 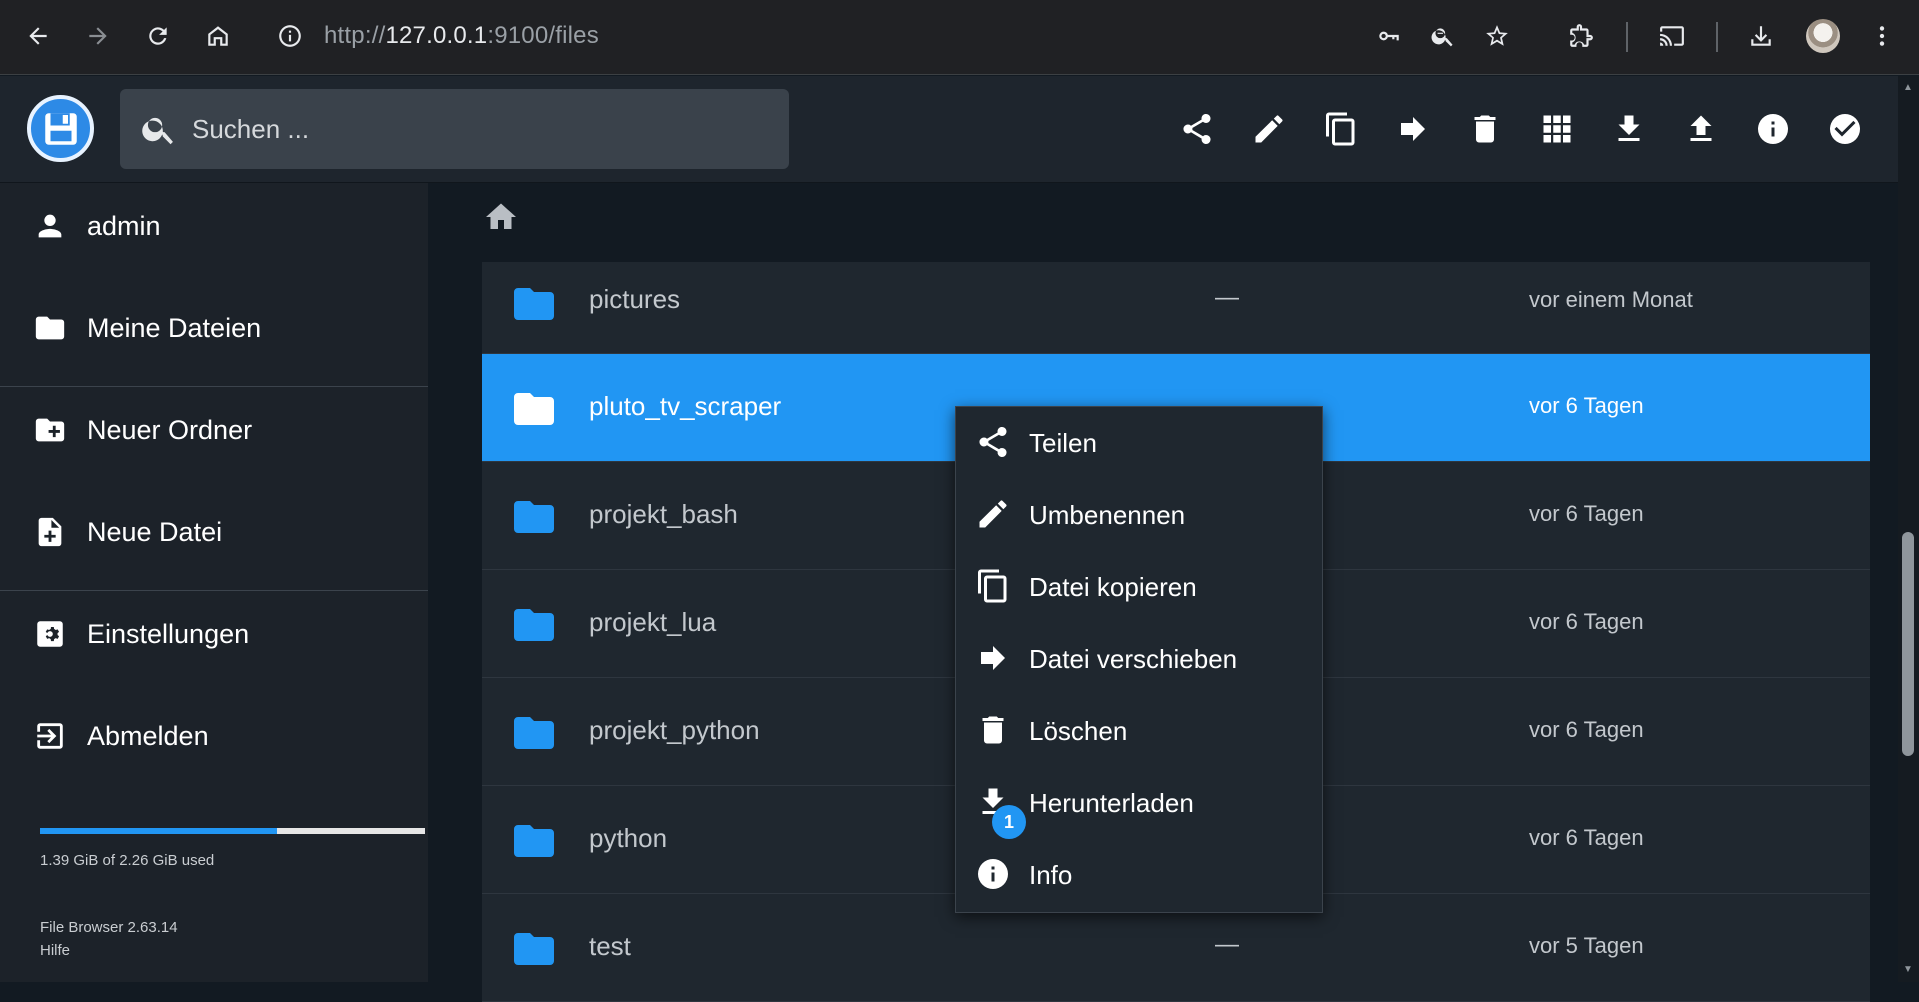 I want to click on key-icon, so click(x=1389, y=36).